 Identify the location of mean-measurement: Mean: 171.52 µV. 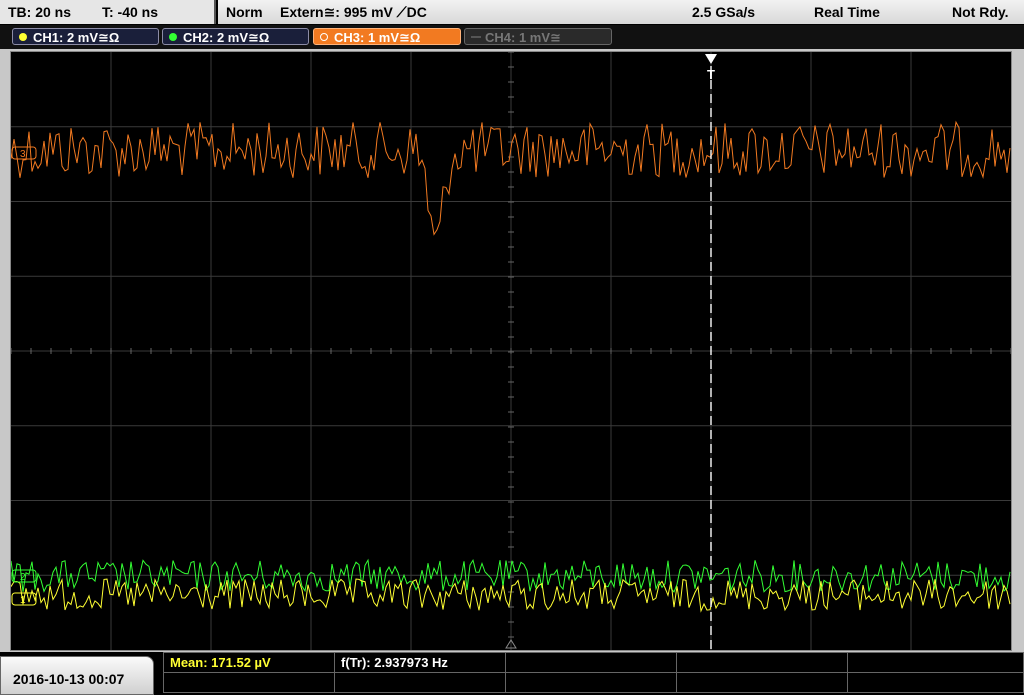
(220, 662).